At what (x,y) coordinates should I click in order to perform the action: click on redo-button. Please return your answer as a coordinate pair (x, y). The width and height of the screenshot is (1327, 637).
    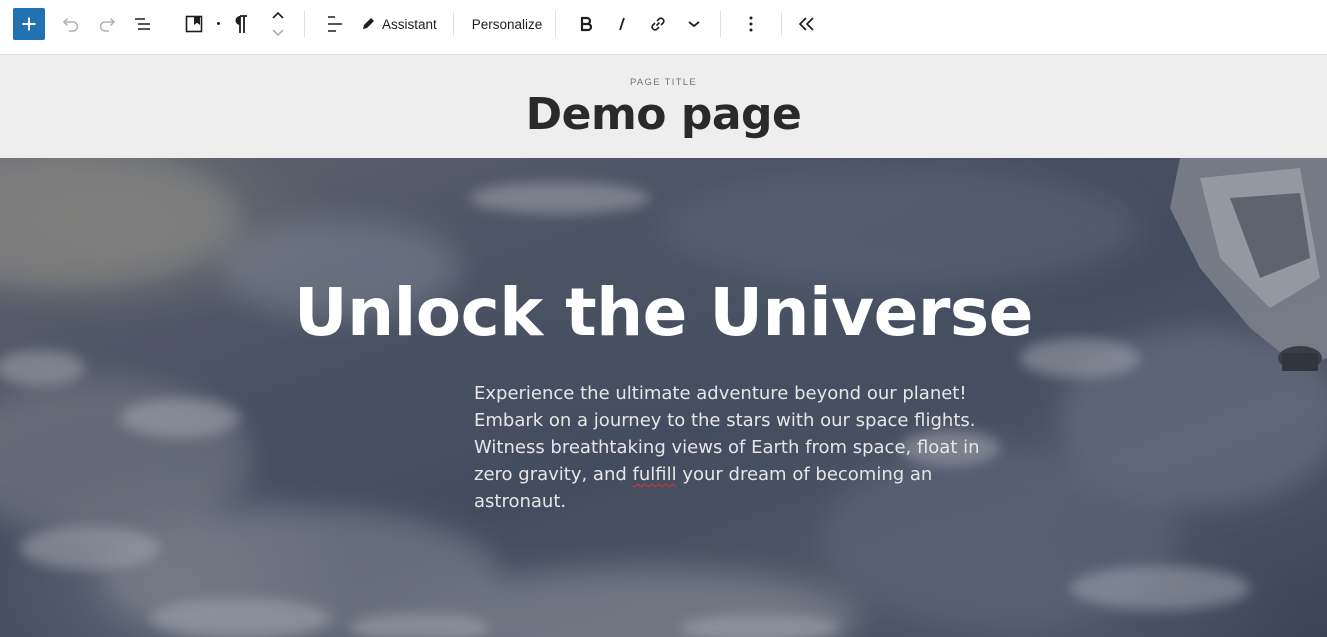
    Looking at the image, I should click on (107, 24).